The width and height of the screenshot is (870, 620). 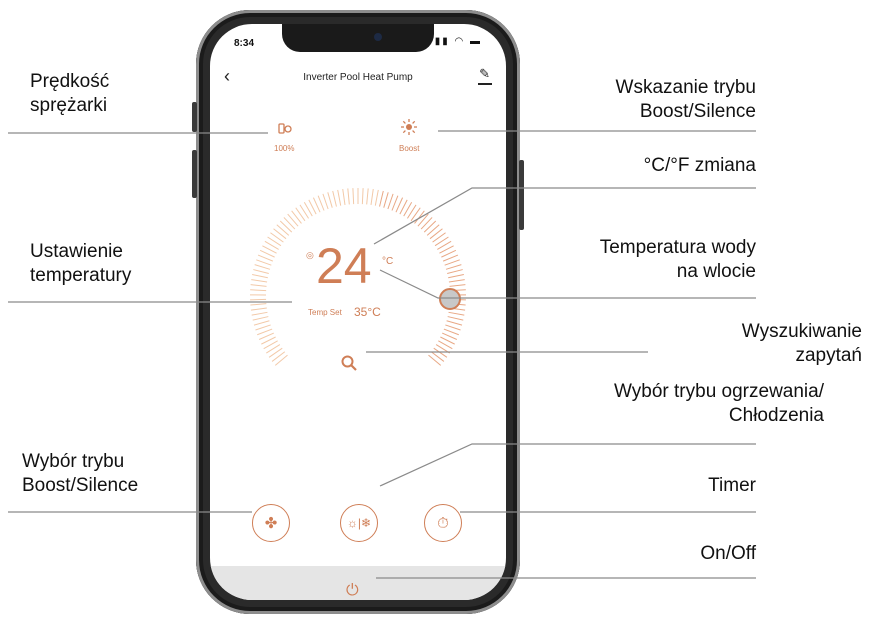 I want to click on callout-unit-change: °C/°F zmiana, so click(x=700, y=166).